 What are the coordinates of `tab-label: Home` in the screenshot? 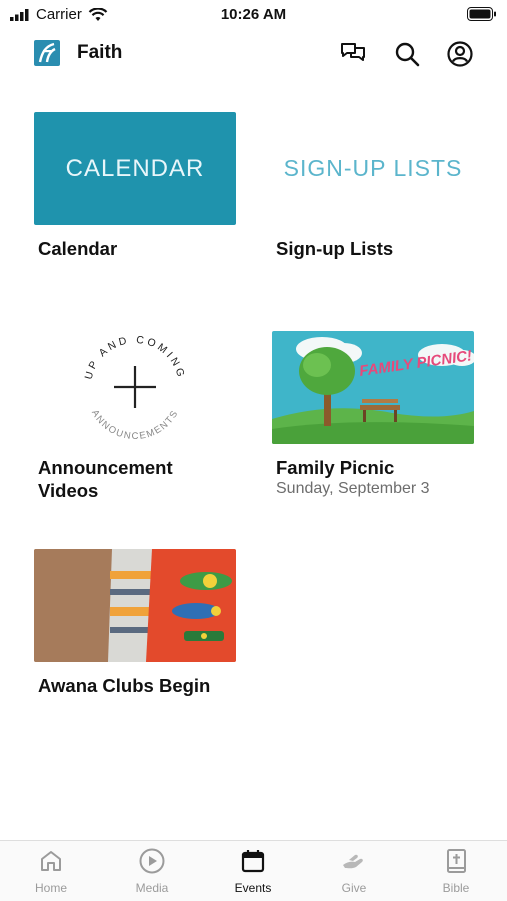 It's located at (50, 888).